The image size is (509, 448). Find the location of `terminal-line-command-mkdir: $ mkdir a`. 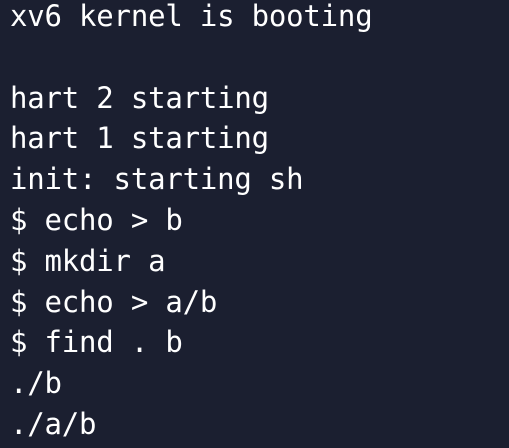

terminal-line-command-mkdir: $ mkdir a is located at coordinates (88, 260).